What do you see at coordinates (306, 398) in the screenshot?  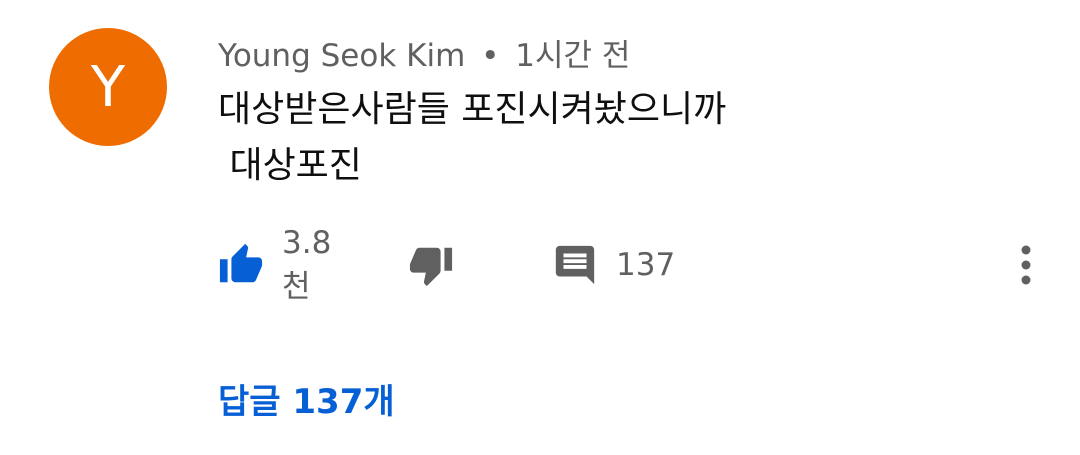 I see `view-replies-button: 답글 137개` at bounding box center [306, 398].